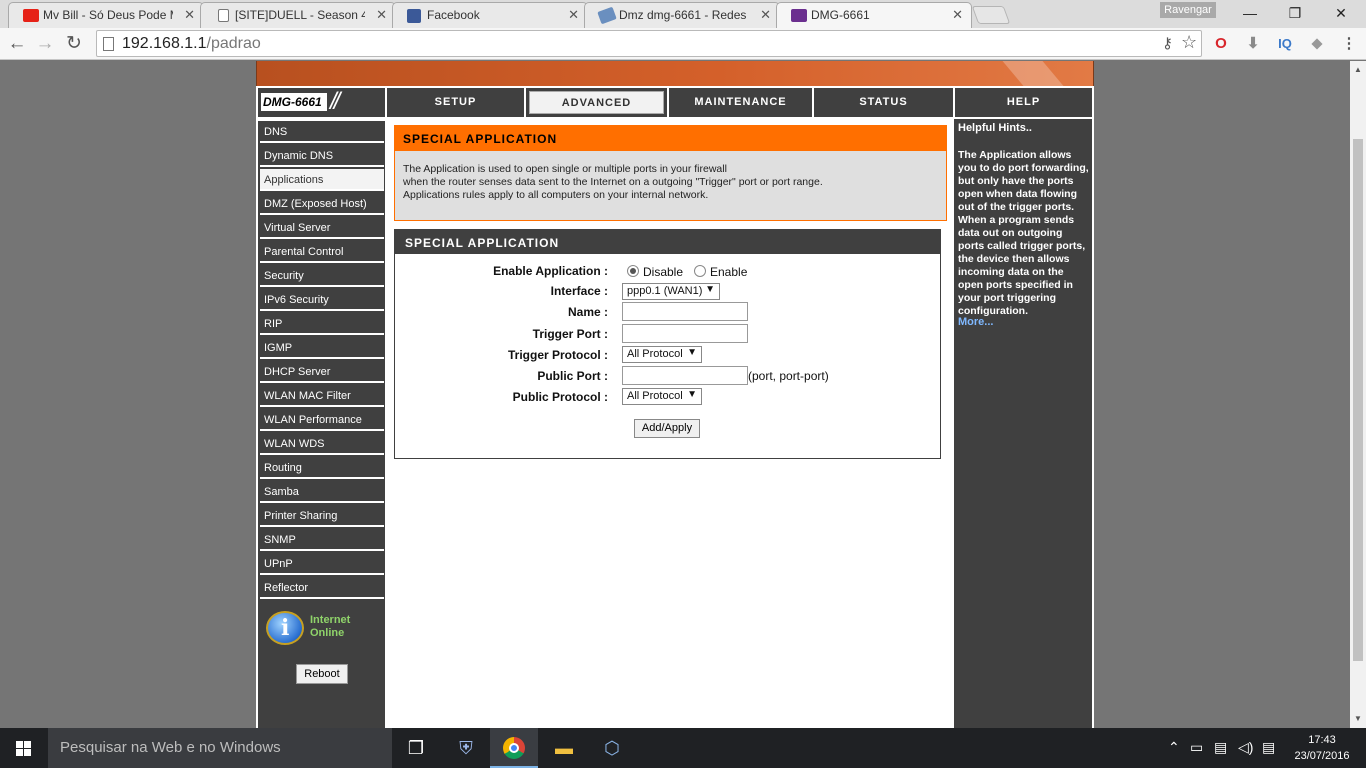  I want to click on sidebar-item-dmz: DMZ (Exposed Host), so click(322, 204).